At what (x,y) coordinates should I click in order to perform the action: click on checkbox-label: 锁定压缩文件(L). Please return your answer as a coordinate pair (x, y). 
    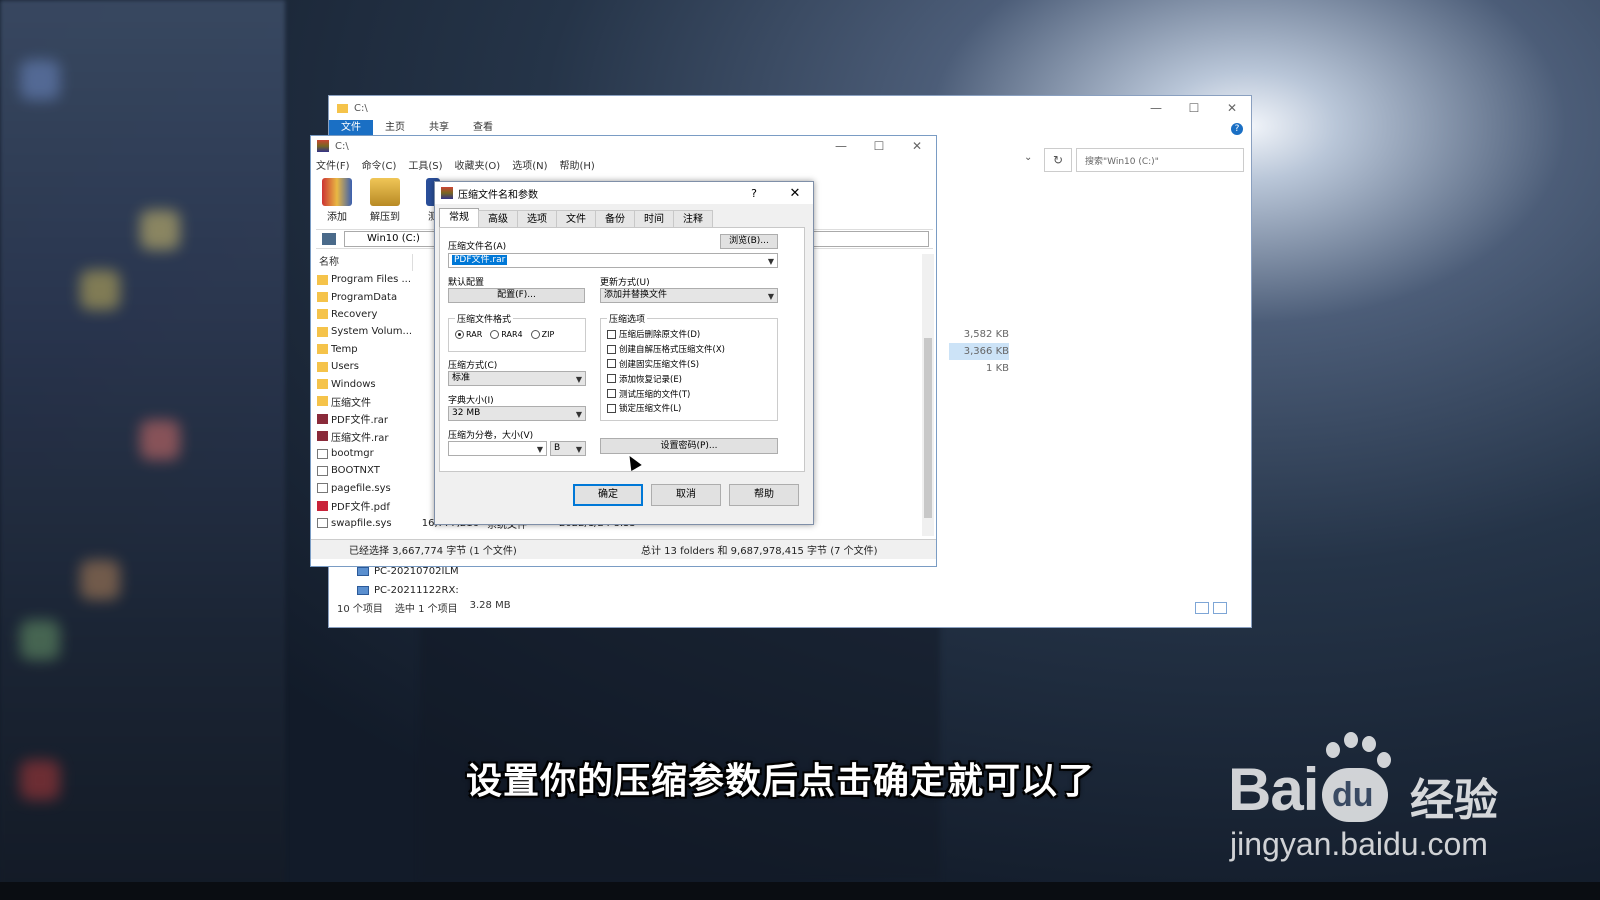
    Looking at the image, I should click on (650, 409).